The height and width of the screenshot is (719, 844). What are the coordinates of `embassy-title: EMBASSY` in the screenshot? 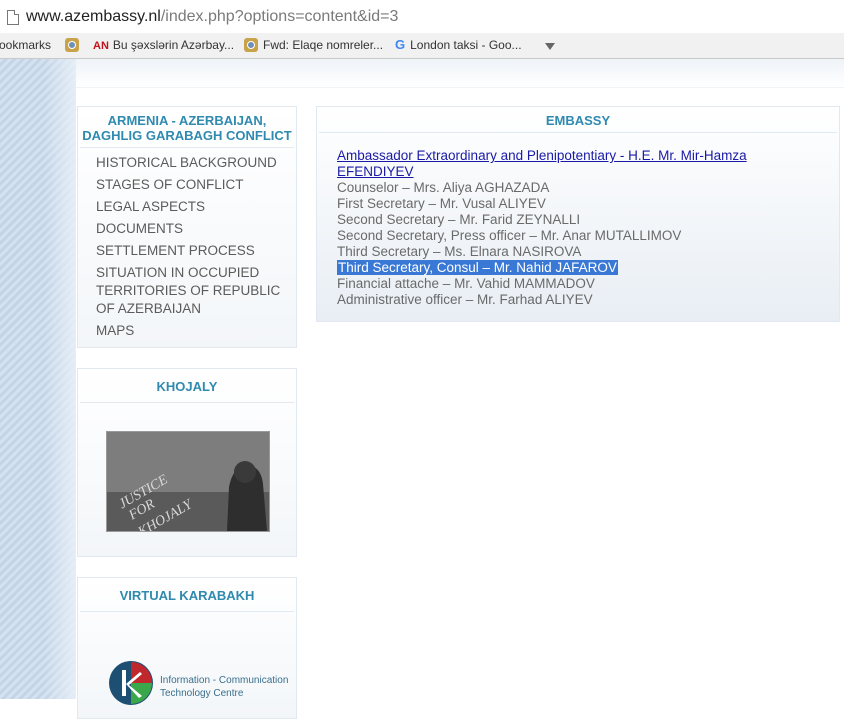 It's located at (578, 120).